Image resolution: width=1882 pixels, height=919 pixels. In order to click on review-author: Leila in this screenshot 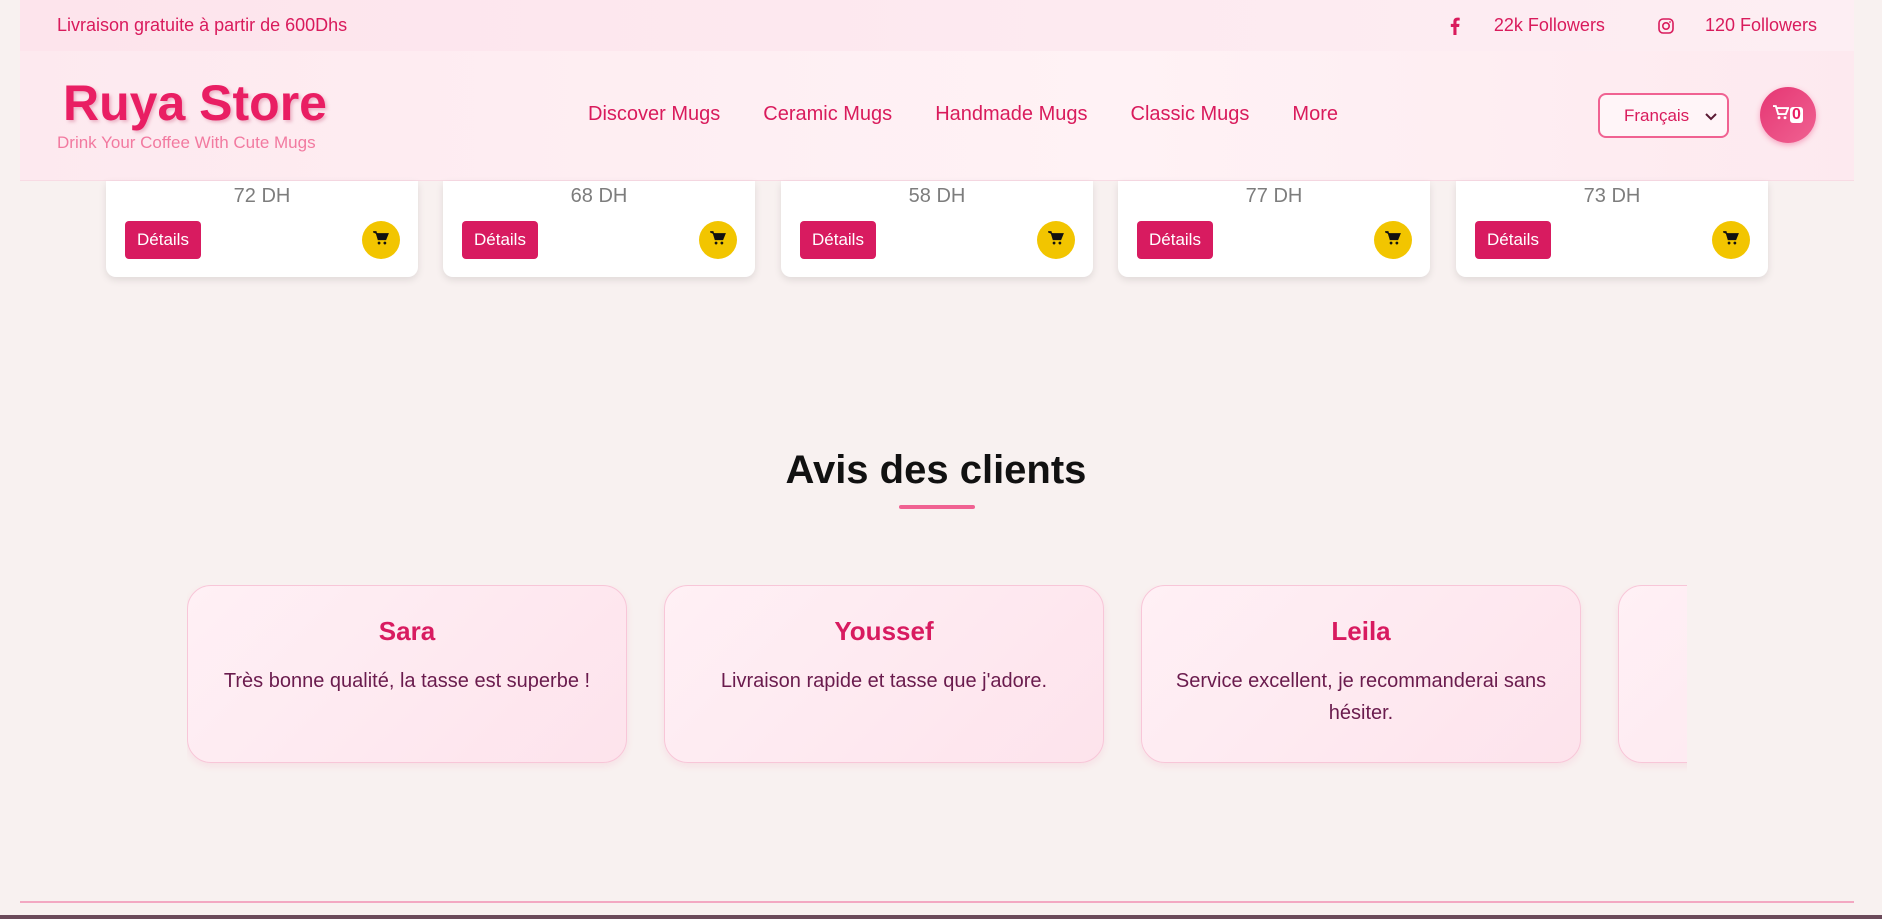, I will do `click(1361, 631)`.